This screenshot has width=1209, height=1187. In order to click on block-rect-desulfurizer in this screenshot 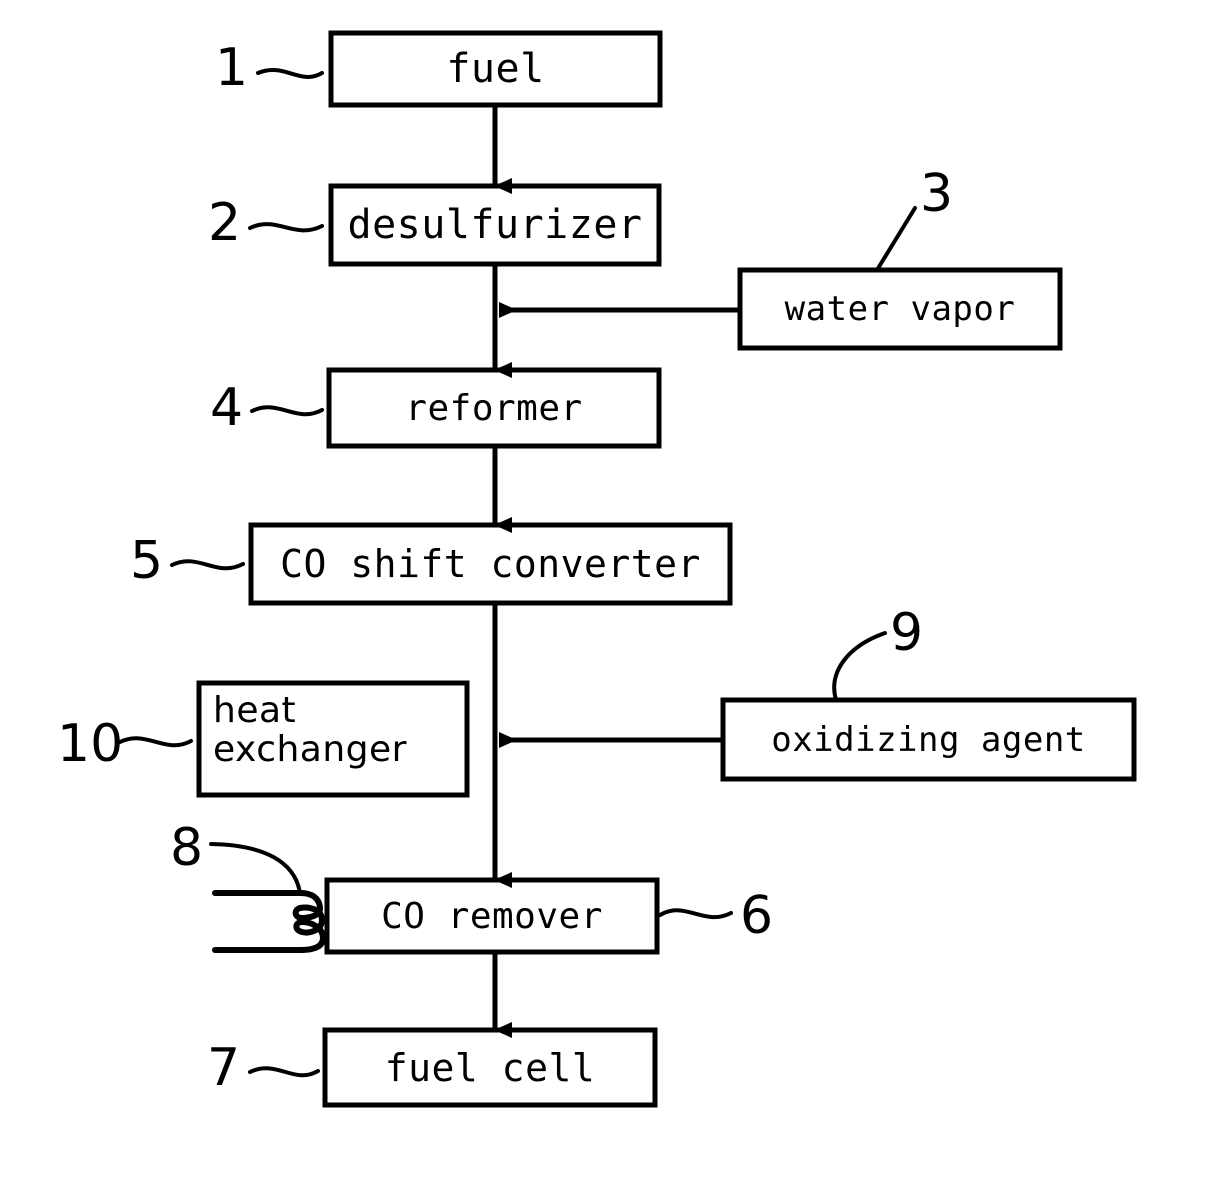, I will do `click(495, 225)`.